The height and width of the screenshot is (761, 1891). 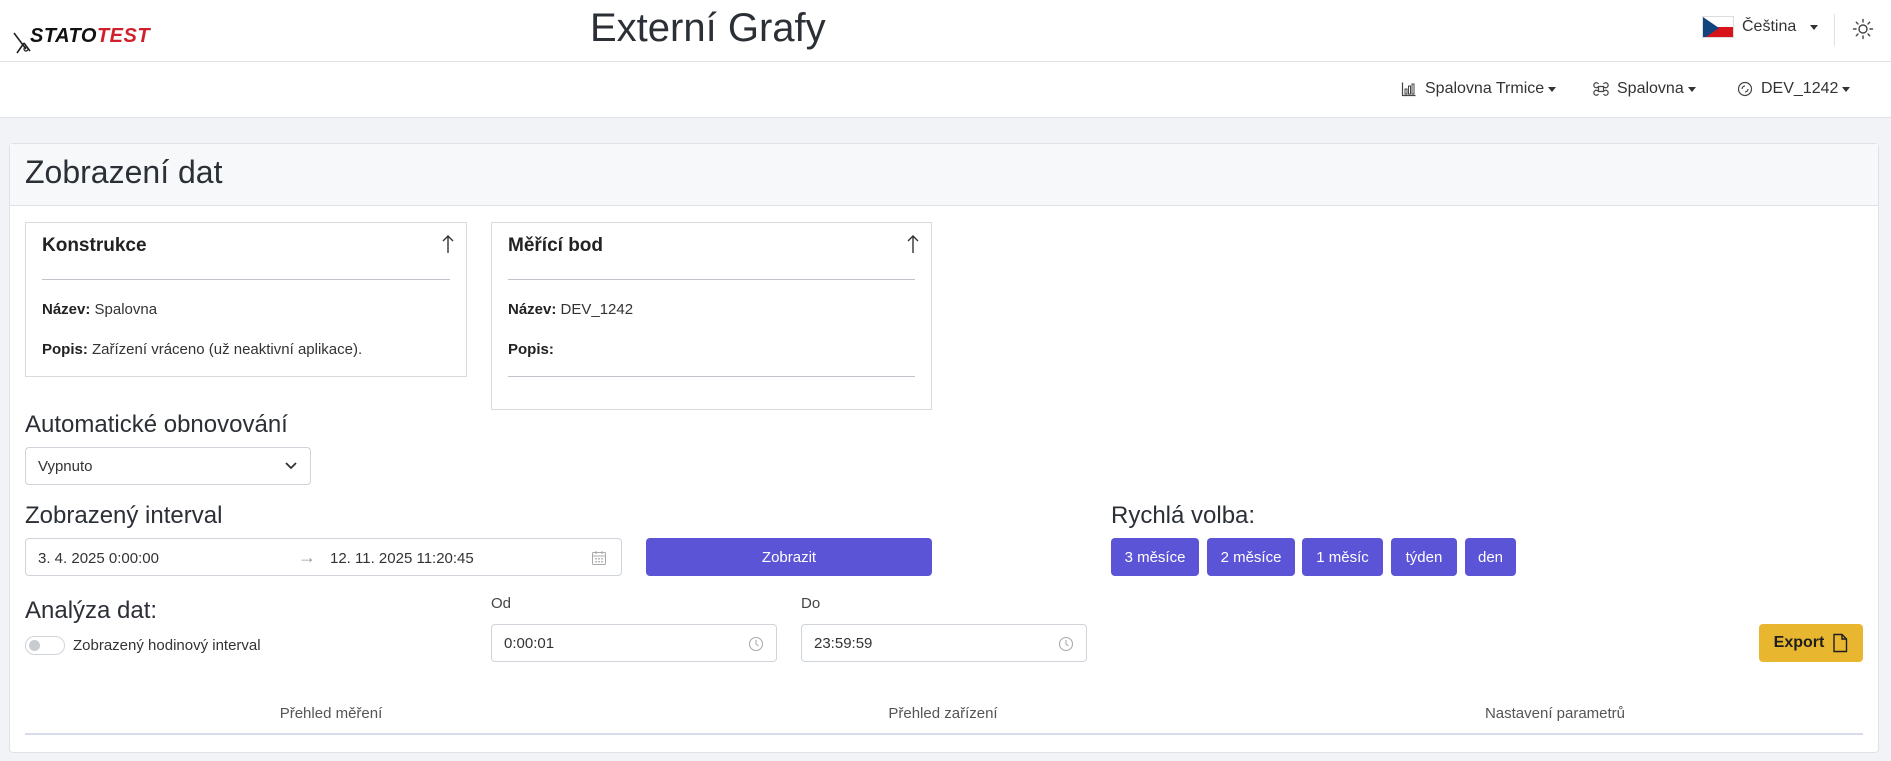 What do you see at coordinates (532, 309) in the screenshot?
I see `measuring-point-name-label: Název:` at bounding box center [532, 309].